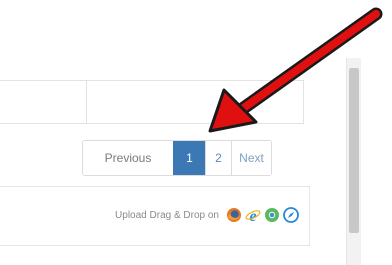 Image resolution: width=392 pixels, height=265 pixels. What do you see at coordinates (272, 215) in the screenshot?
I see `chrome-icon` at bounding box center [272, 215].